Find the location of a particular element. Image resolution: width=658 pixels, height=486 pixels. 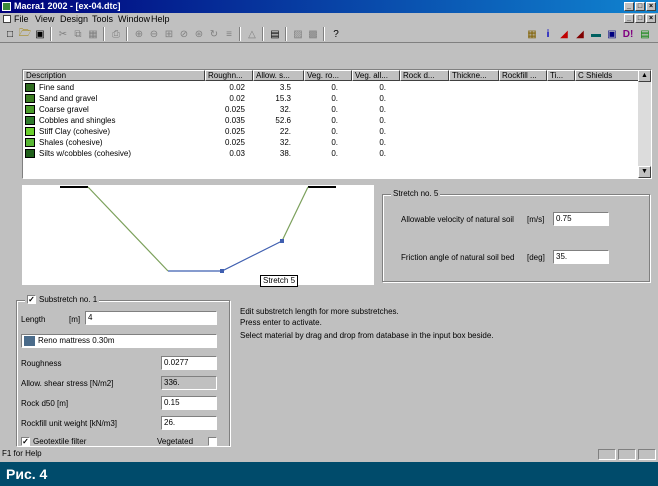

bed-node is located at coordinates (222, 271).